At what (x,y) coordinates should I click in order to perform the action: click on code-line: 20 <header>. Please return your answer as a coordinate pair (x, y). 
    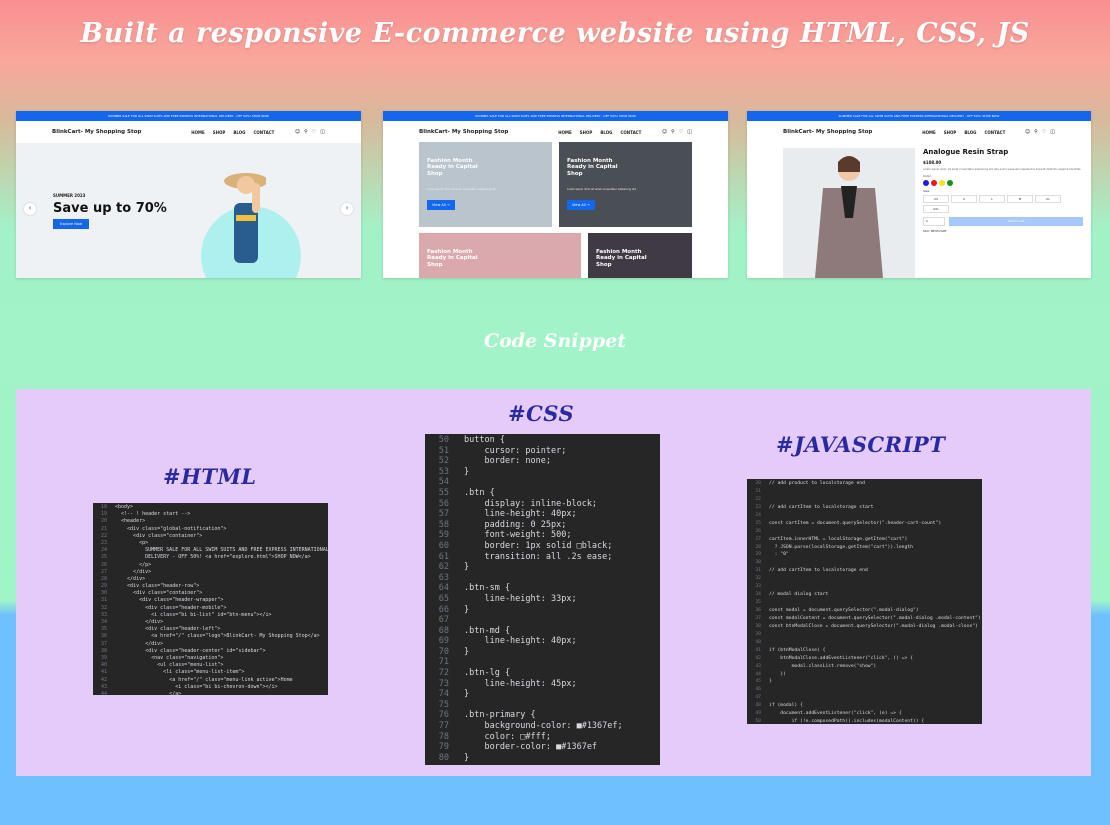
    Looking at the image, I should click on (210, 521).